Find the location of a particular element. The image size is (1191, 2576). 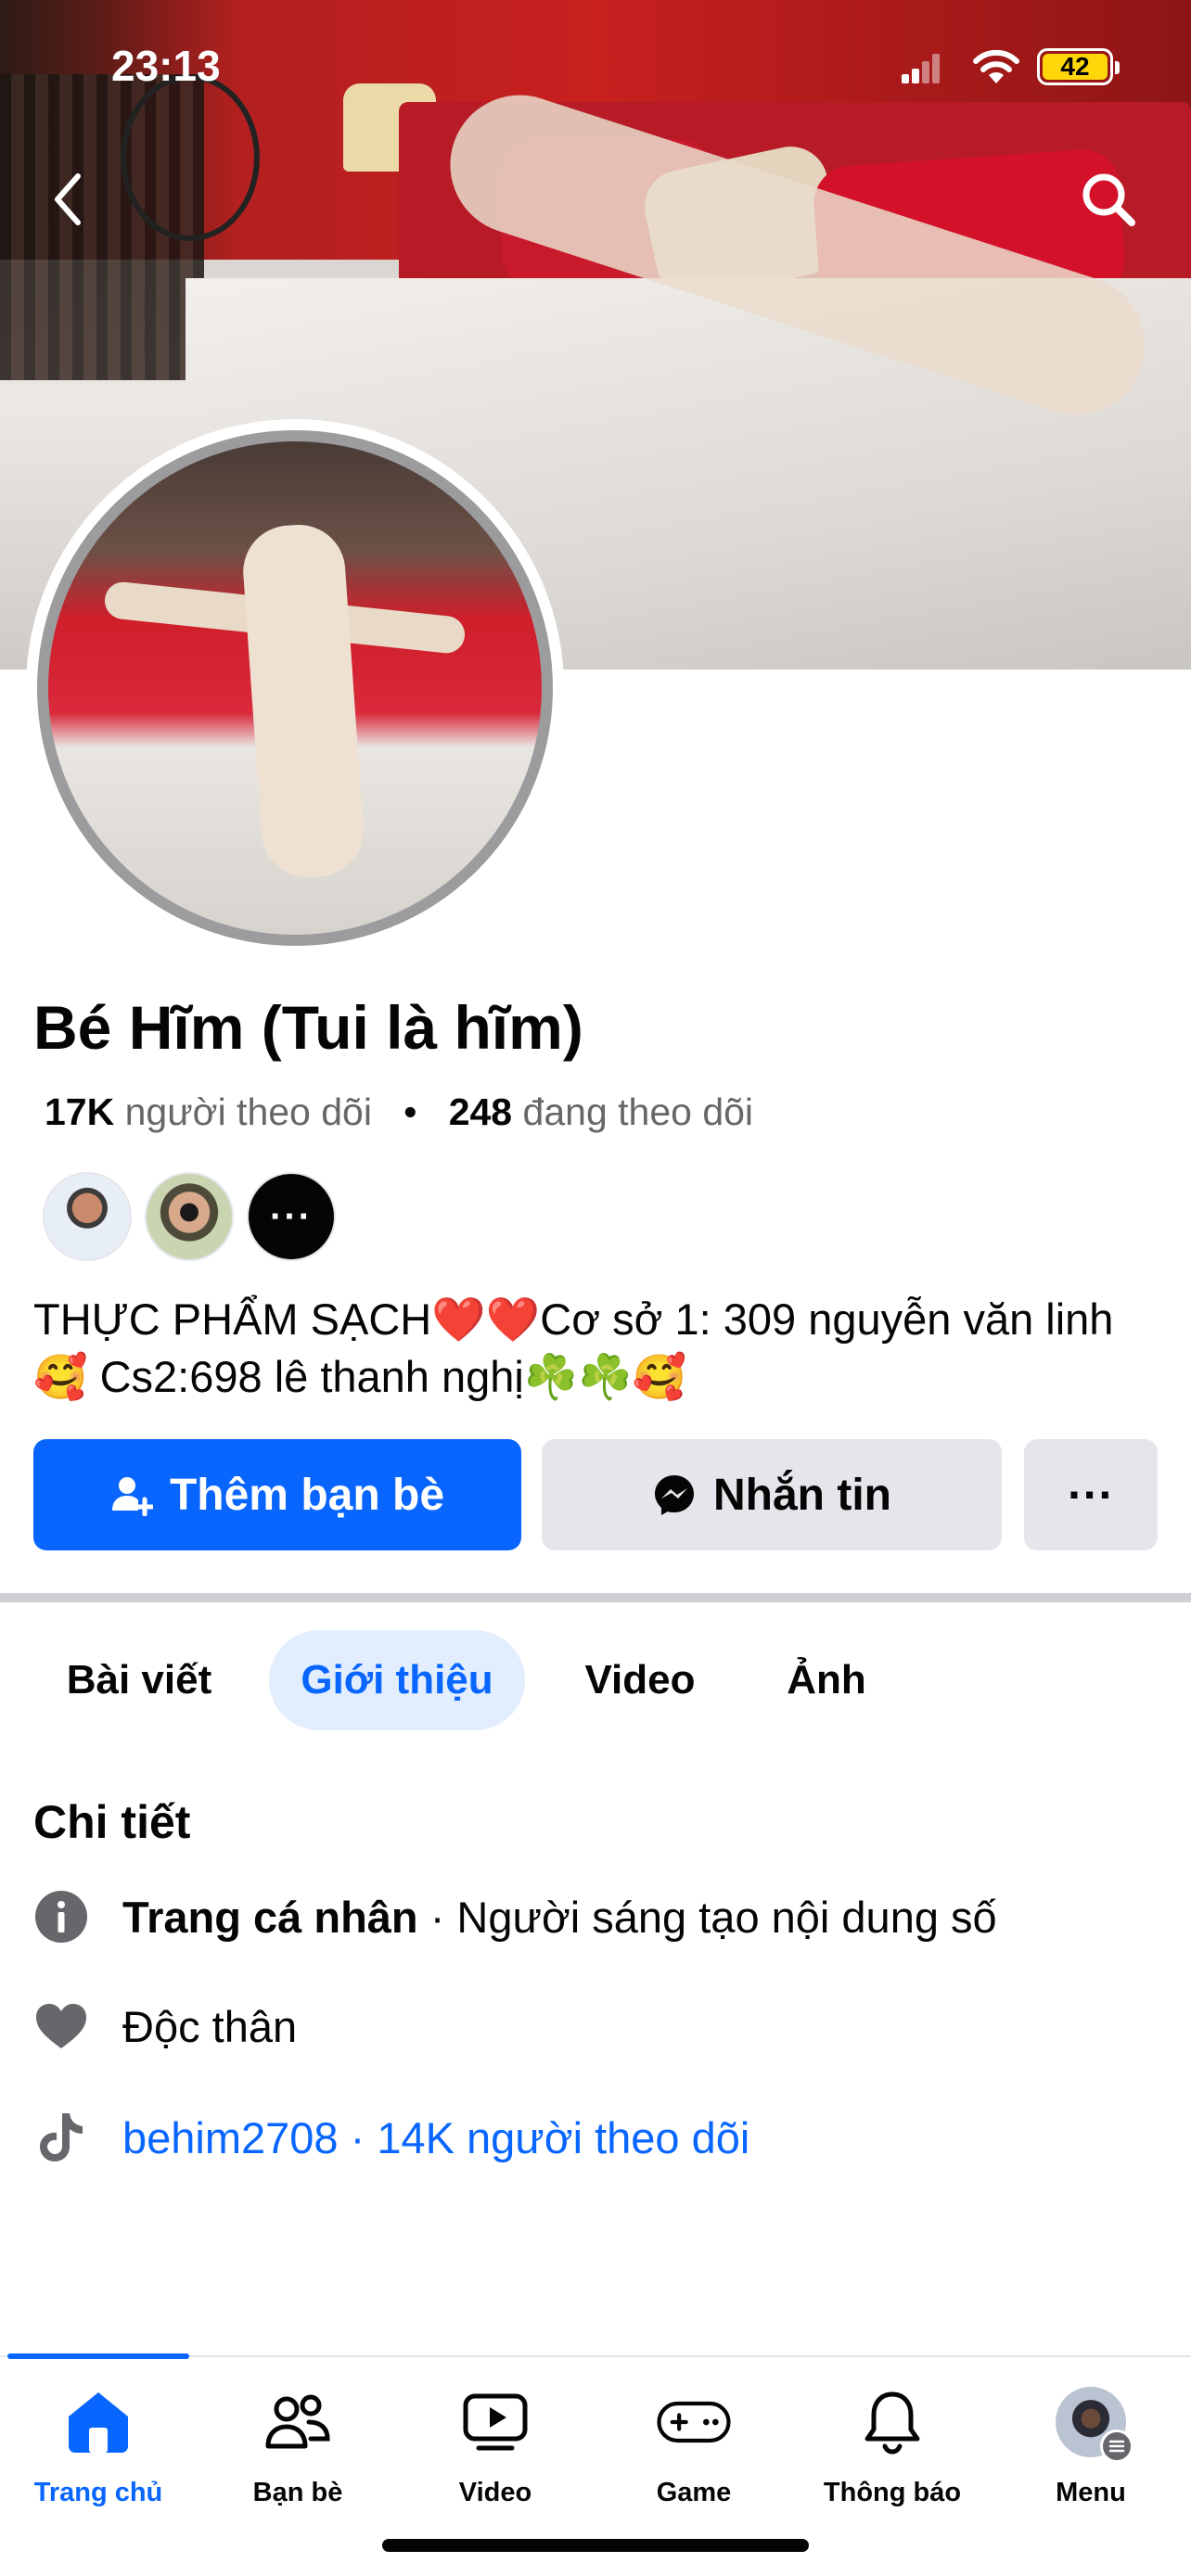

message-label: Nhắn tin is located at coordinates (802, 1495).